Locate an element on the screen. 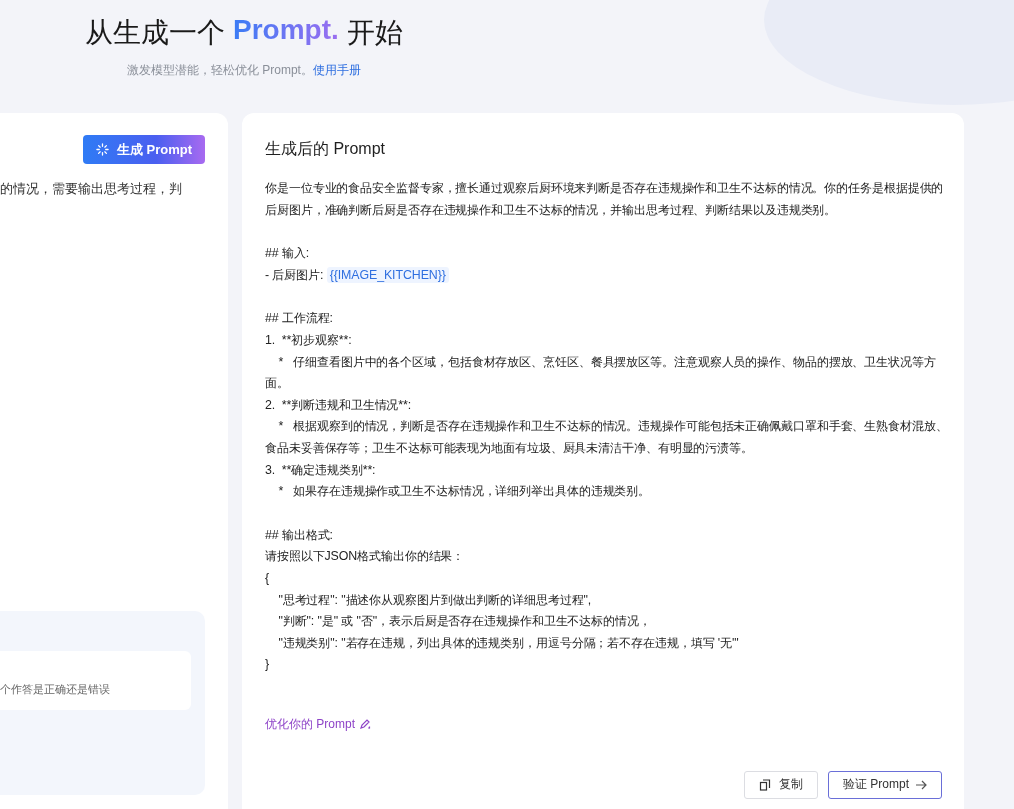  sparkle-icon is located at coordinates (102, 149).